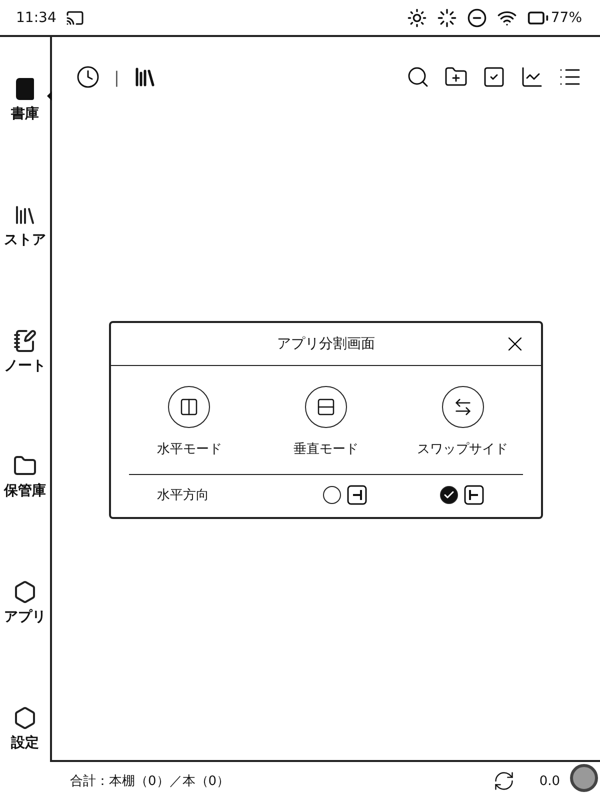 Image resolution: width=600 pixels, height=800 pixels. I want to click on sidebar-item: 設定, so click(25, 729).